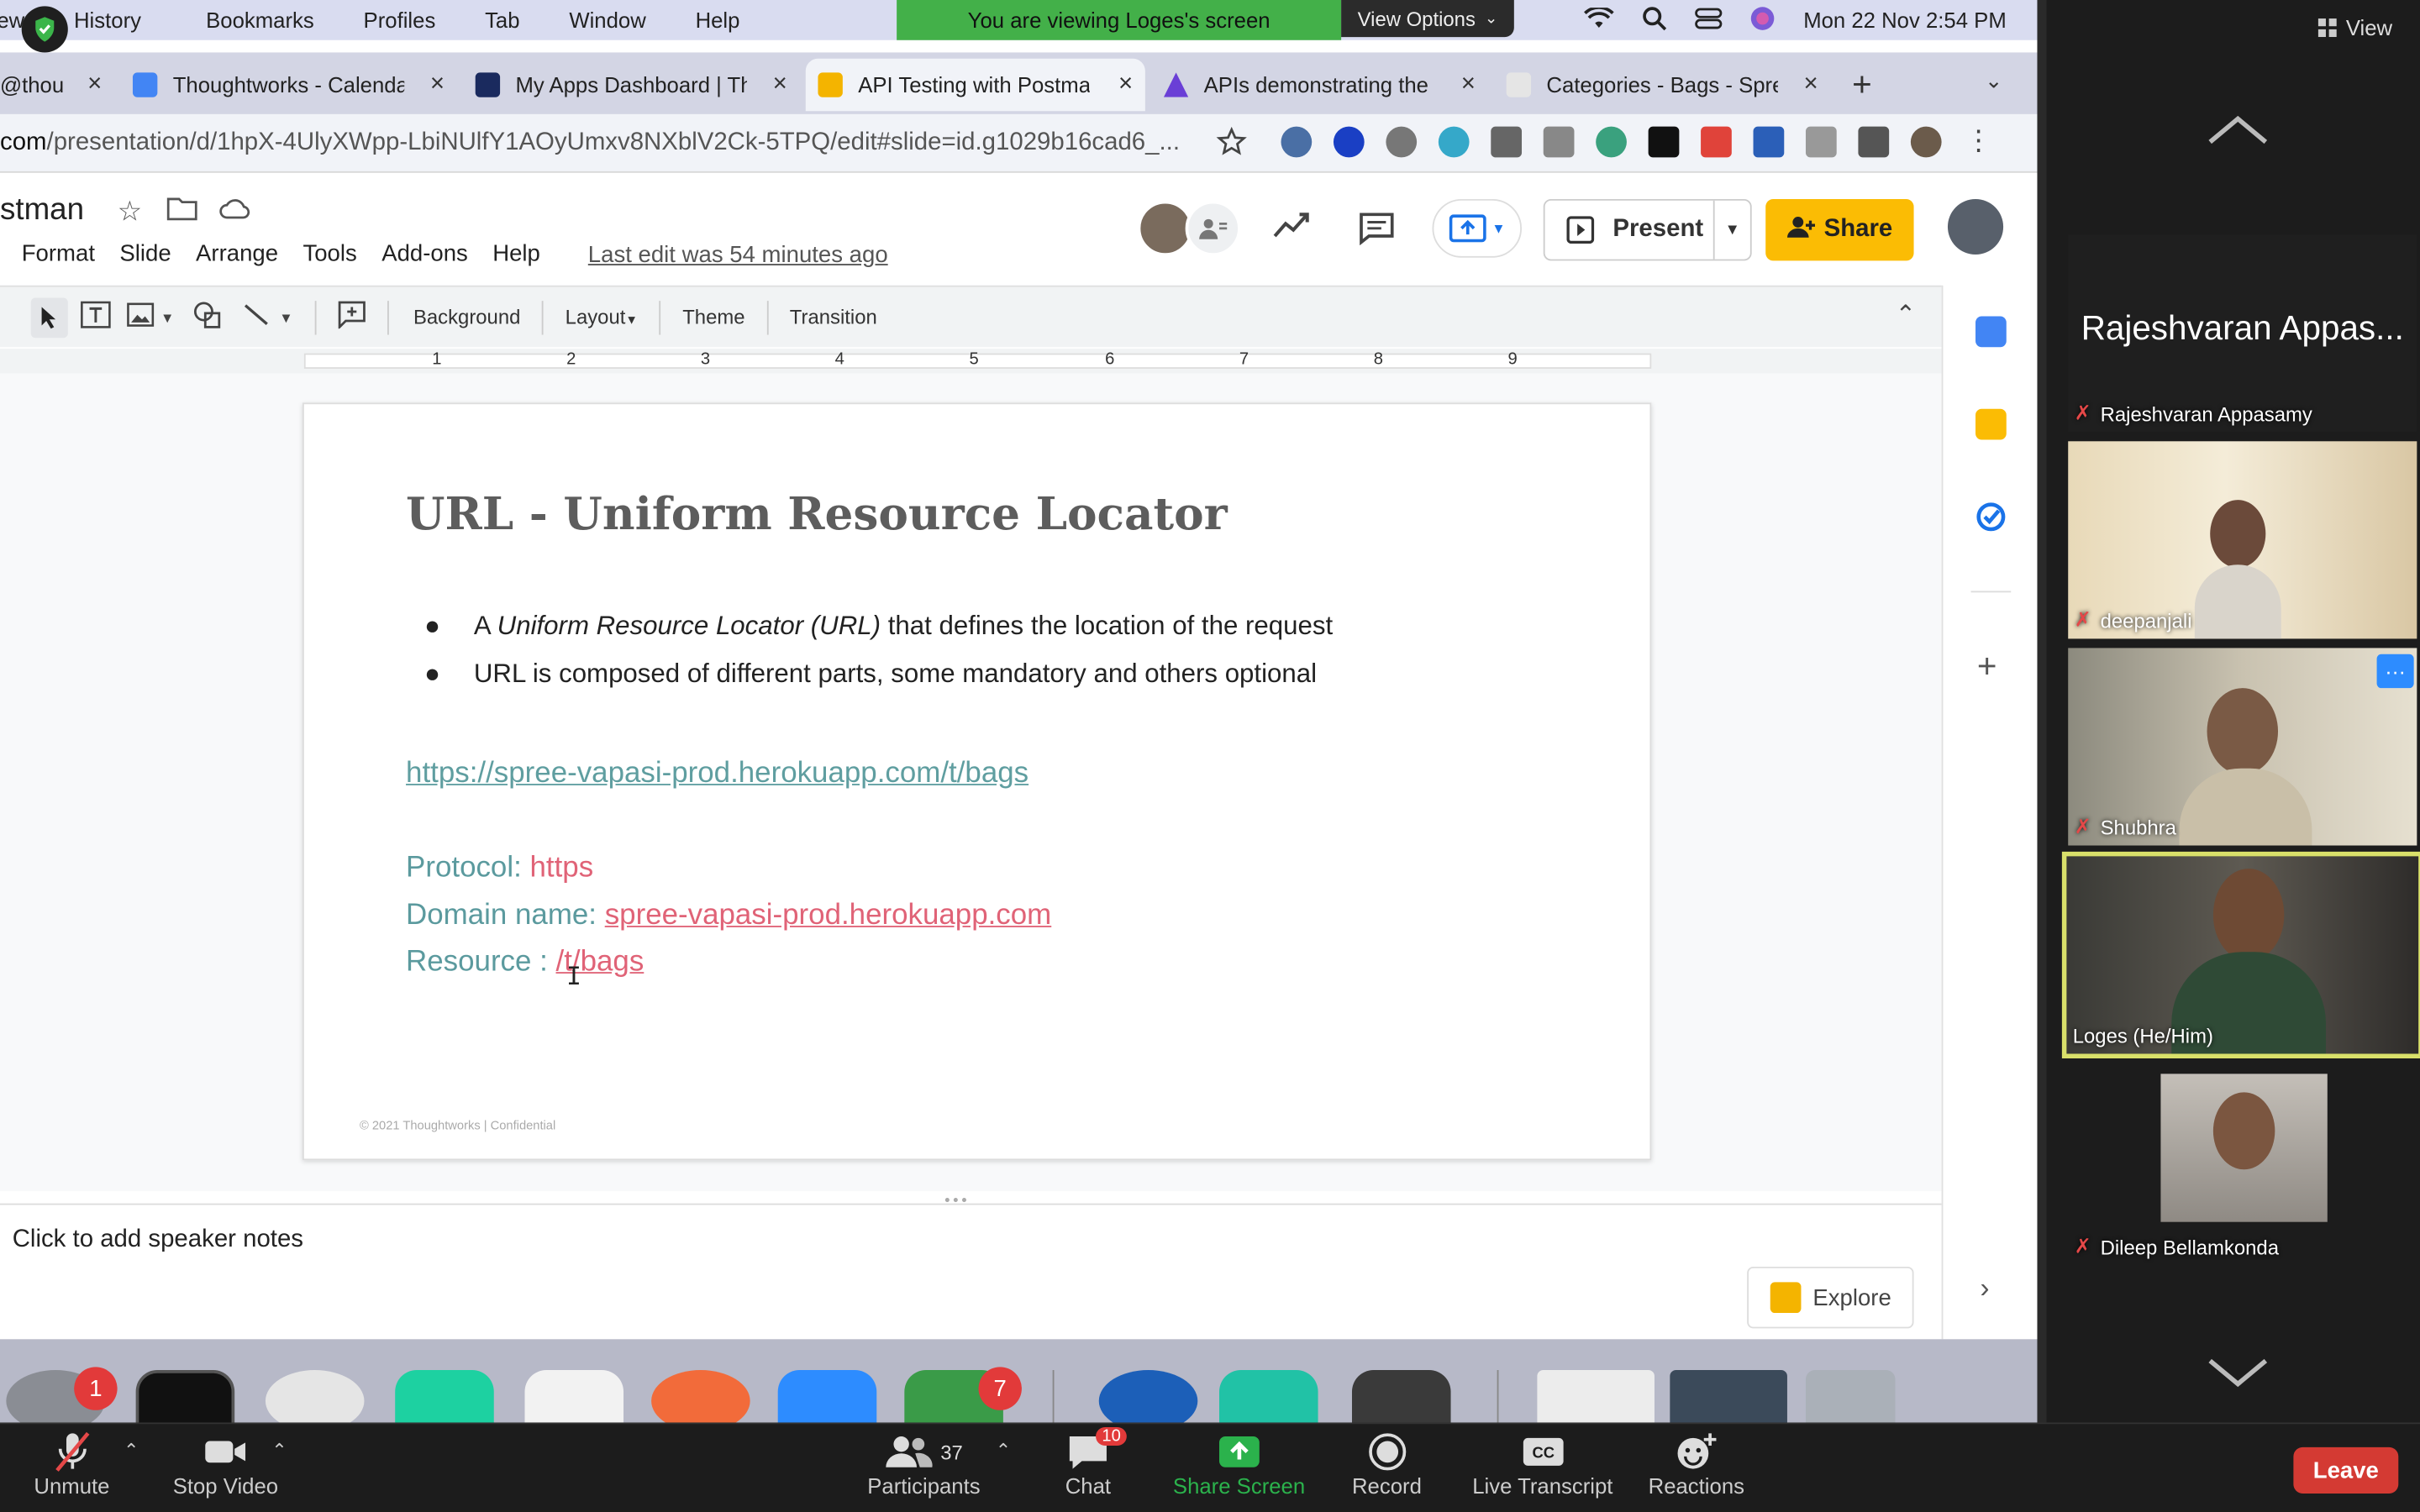 The height and width of the screenshot is (1512, 2420). What do you see at coordinates (1985, 1289) in the screenshot?
I see `chevron-right-icon: ›` at bounding box center [1985, 1289].